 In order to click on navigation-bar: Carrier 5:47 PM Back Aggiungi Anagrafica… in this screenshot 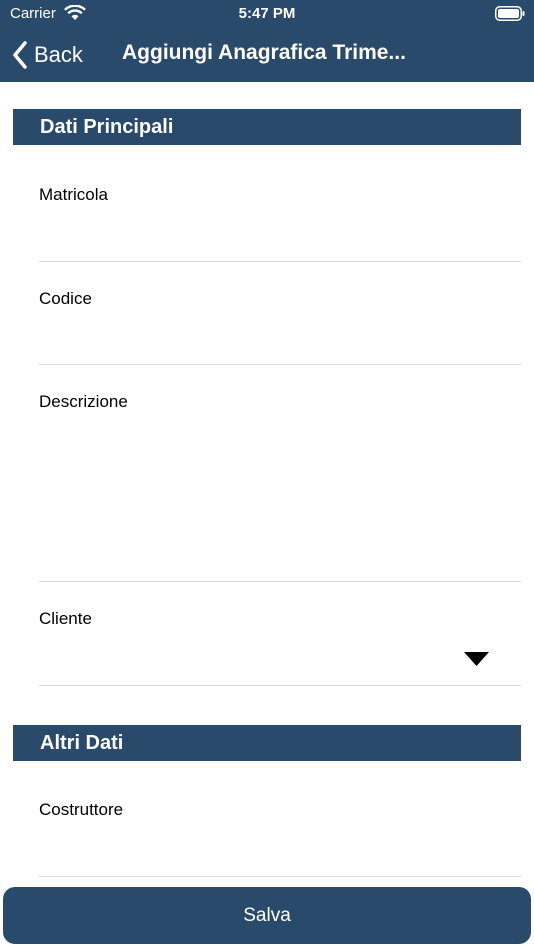, I will do `click(267, 41)`.